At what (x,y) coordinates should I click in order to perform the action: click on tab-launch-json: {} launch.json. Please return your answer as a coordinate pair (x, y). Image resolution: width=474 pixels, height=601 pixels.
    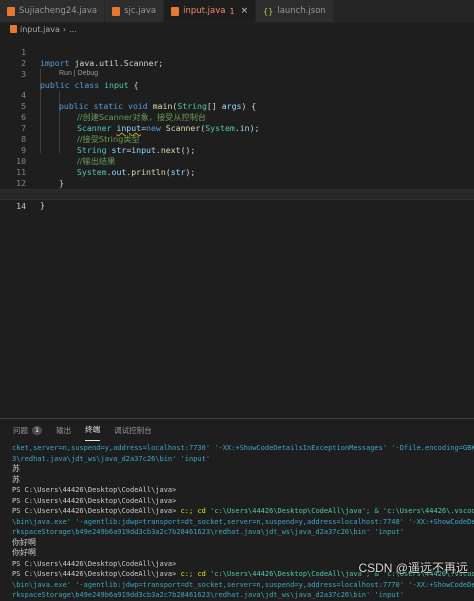
    Looking at the image, I should click on (295, 11).